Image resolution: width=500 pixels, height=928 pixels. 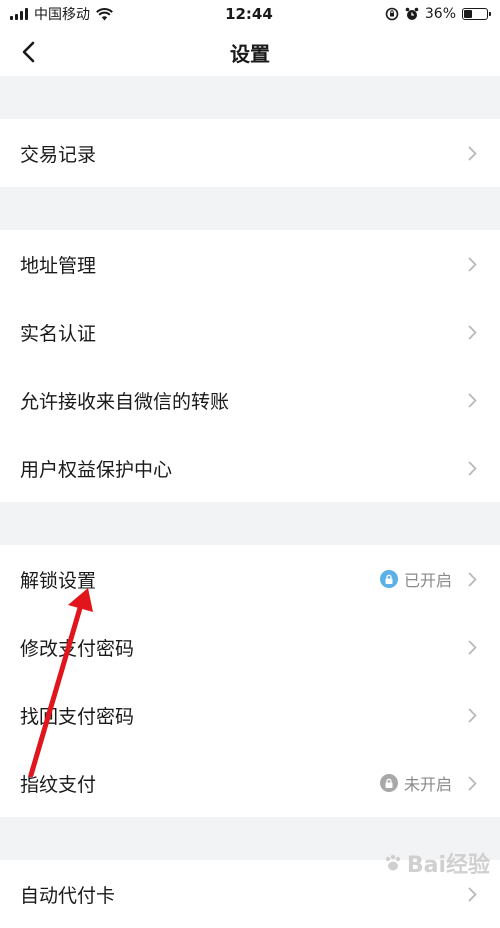 I want to click on watermark-logo: Bai经验, so click(x=436, y=863).